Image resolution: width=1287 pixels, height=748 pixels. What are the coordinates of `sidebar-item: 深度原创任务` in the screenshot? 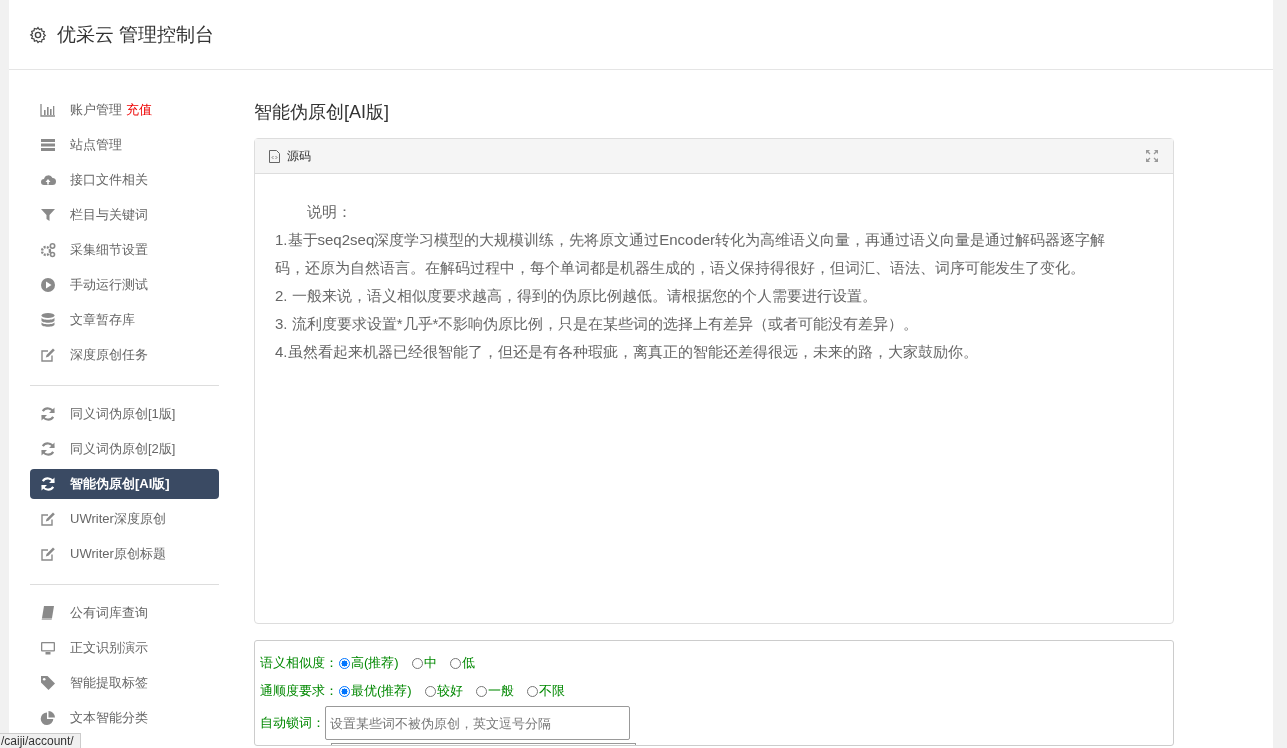 It's located at (124, 355).